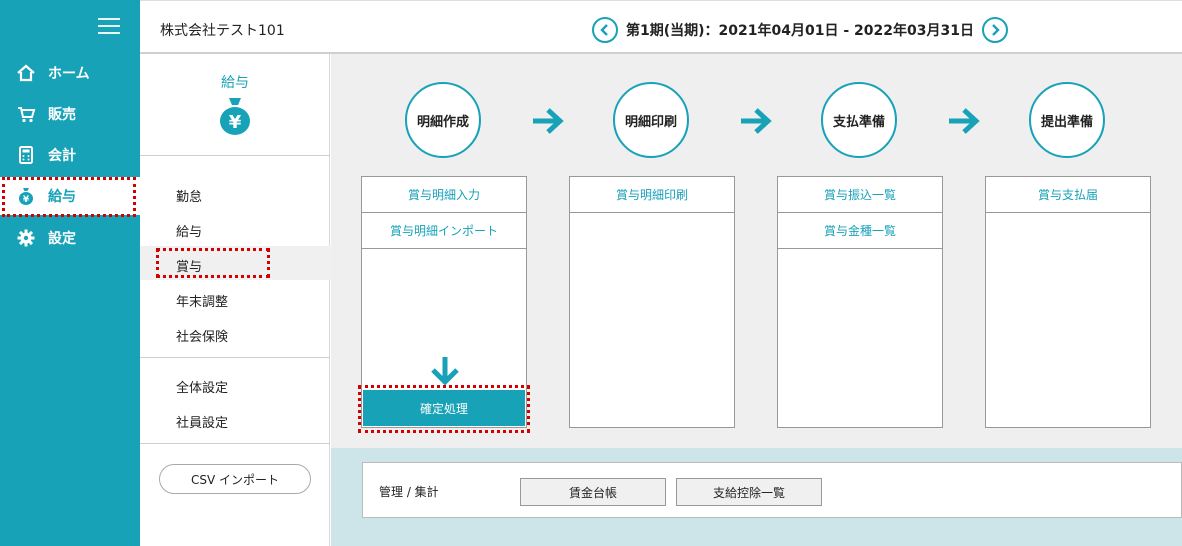 The width and height of the screenshot is (1182, 546). I want to click on nav-item-accounting: 会計, so click(70, 155).